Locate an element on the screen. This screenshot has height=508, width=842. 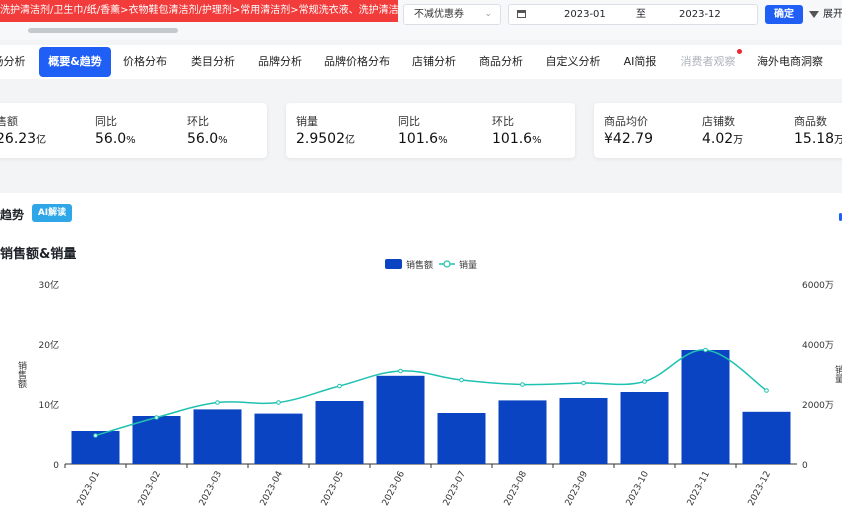
y2-tick-label: 2000万 is located at coordinates (818, 406).